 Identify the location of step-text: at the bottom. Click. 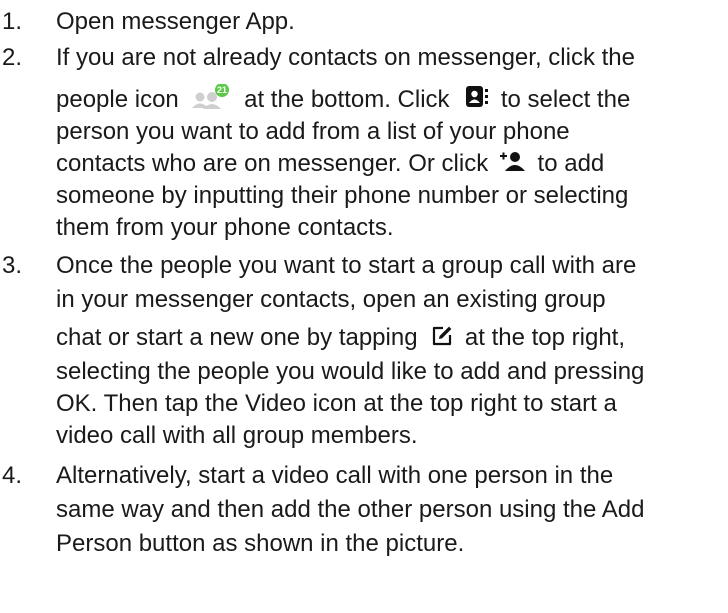
(347, 99).